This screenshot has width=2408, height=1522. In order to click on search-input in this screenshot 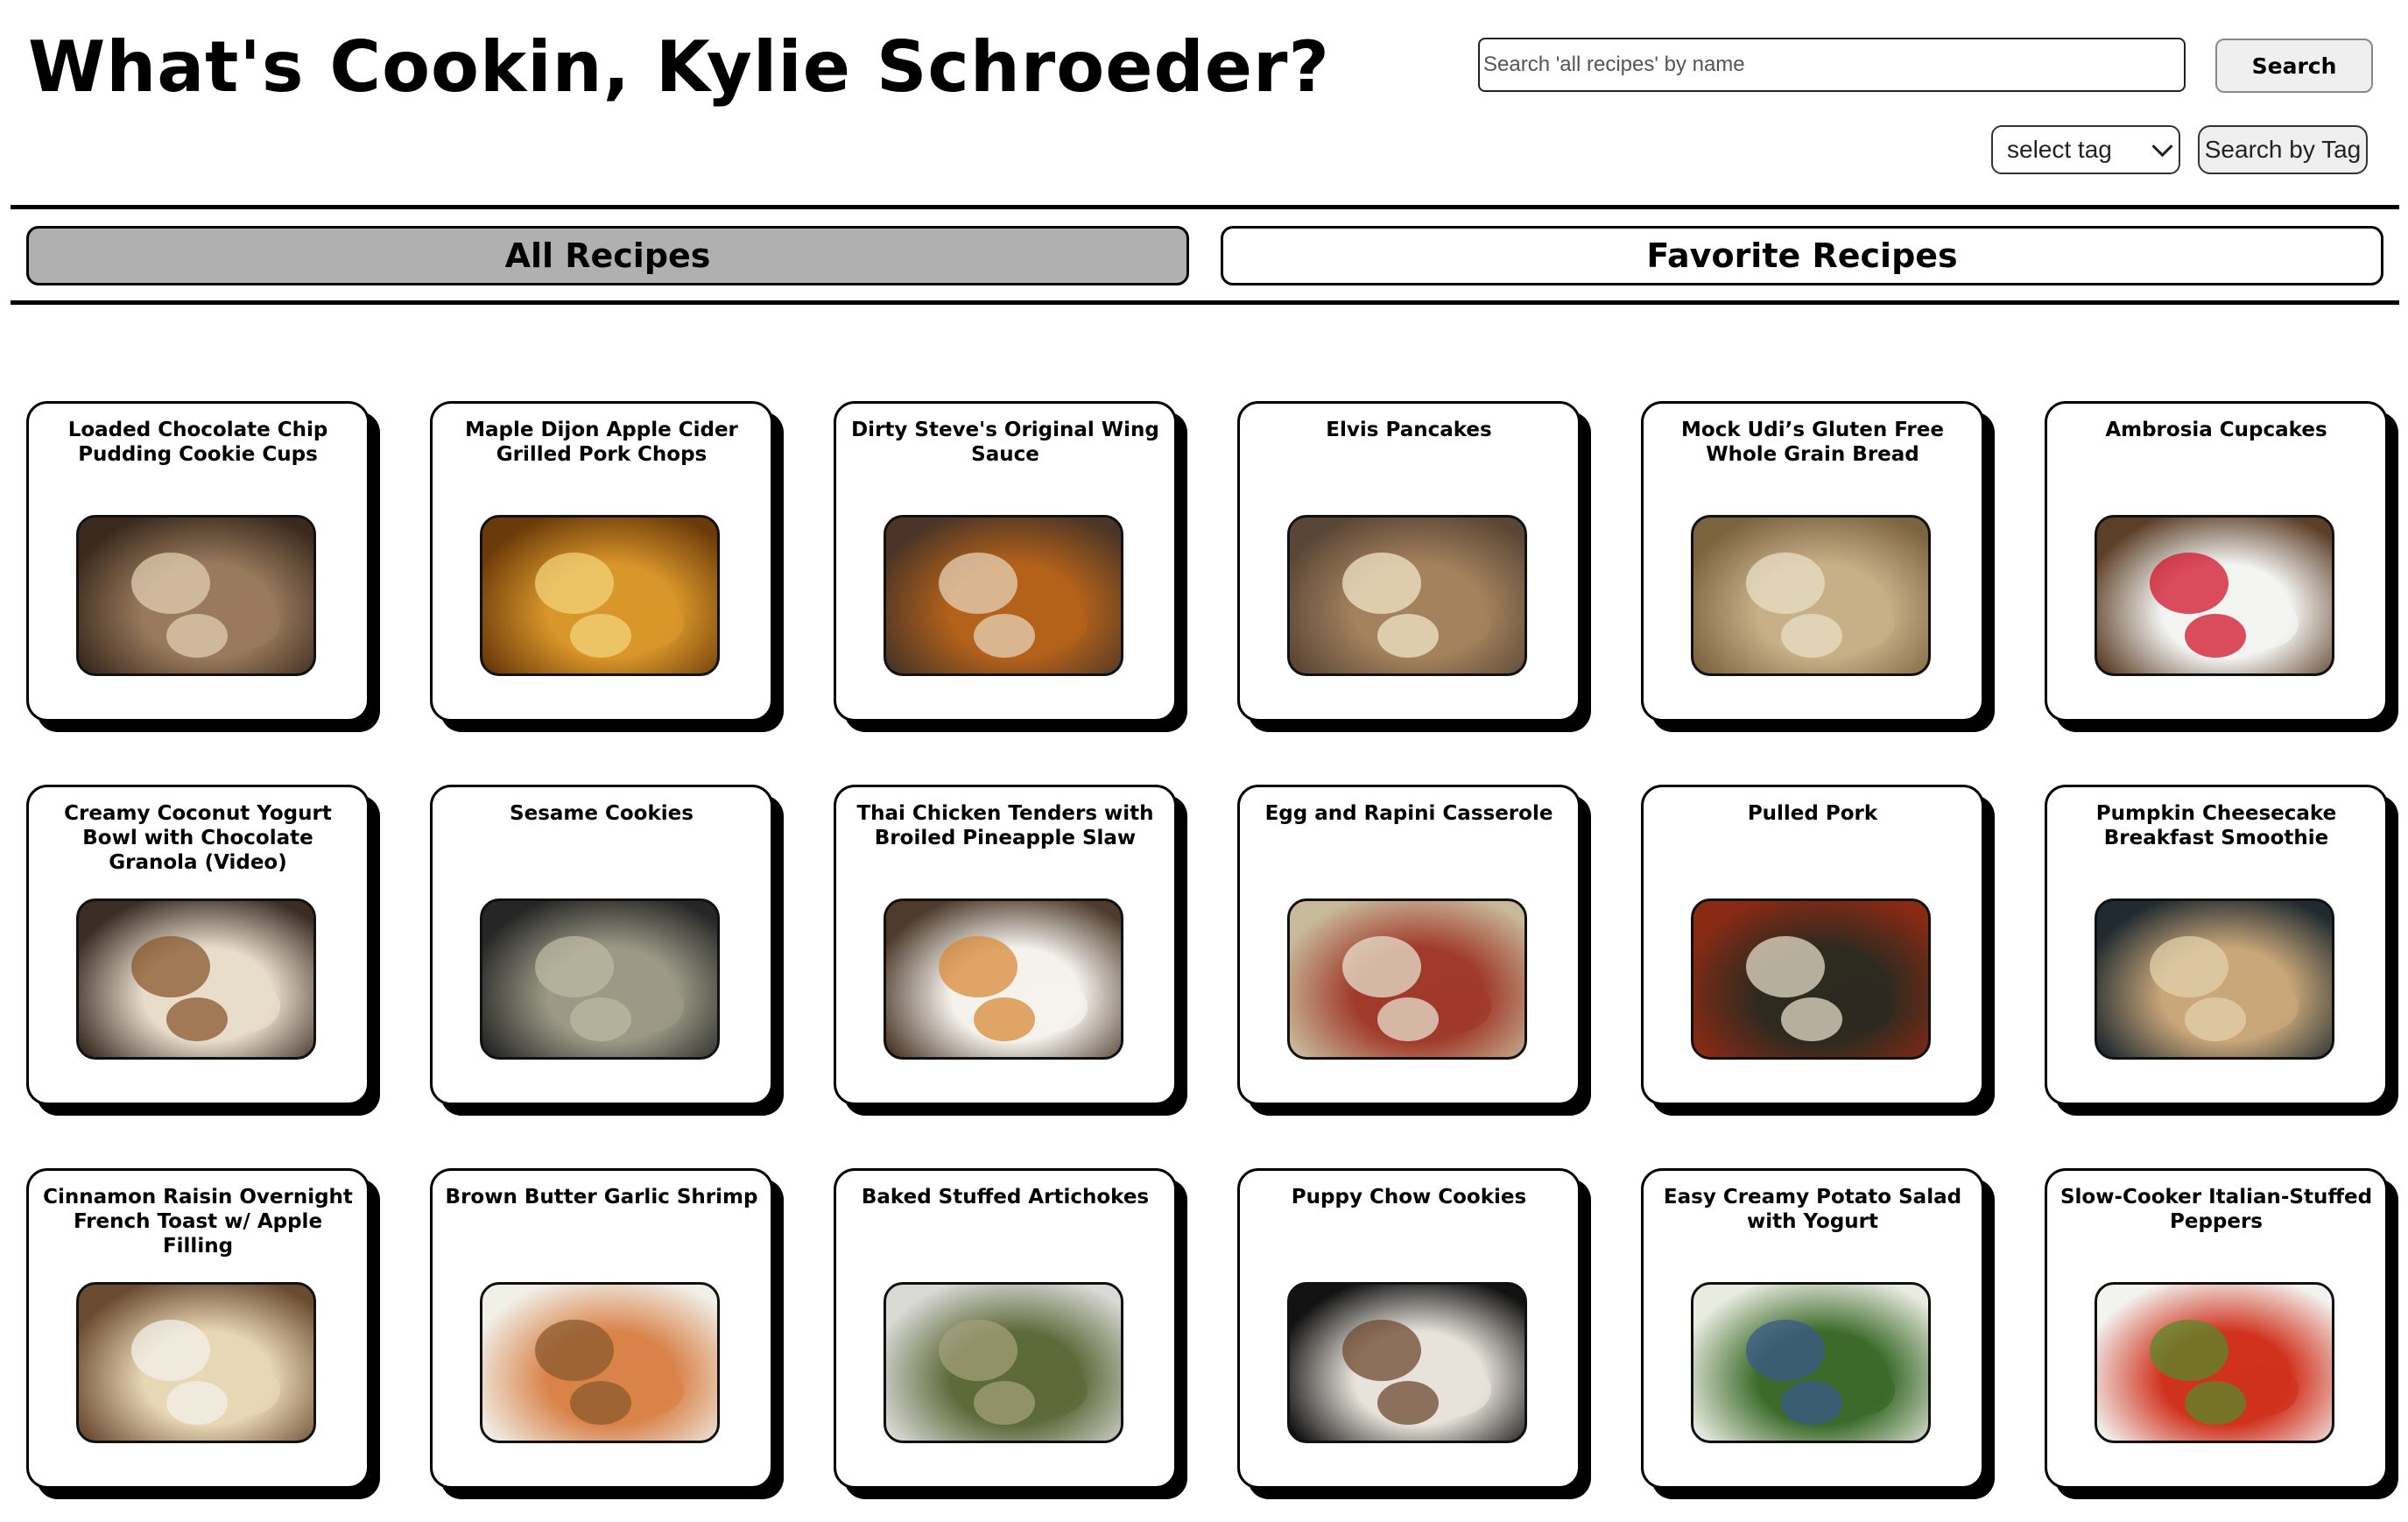, I will do `click(1832, 65)`.